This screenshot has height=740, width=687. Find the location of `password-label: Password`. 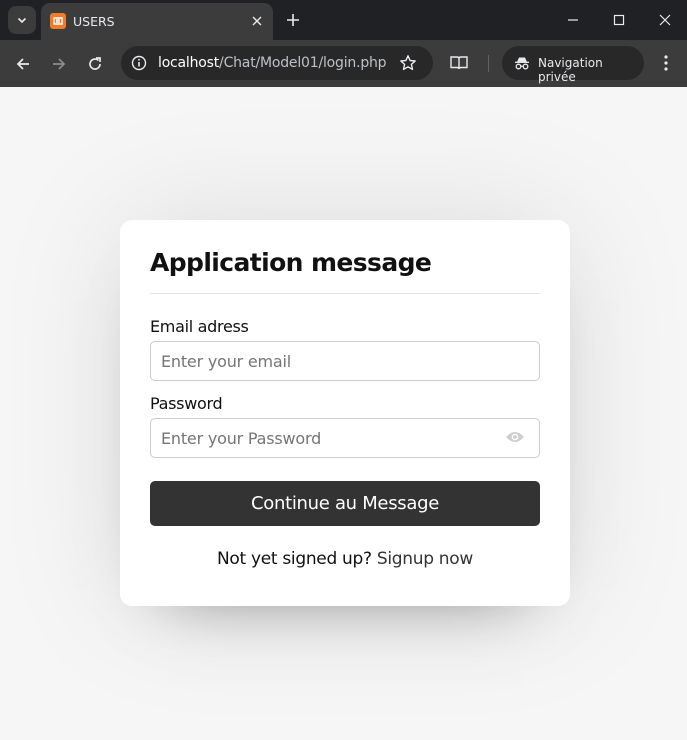

password-label: Password is located at coordinates (186, 403).